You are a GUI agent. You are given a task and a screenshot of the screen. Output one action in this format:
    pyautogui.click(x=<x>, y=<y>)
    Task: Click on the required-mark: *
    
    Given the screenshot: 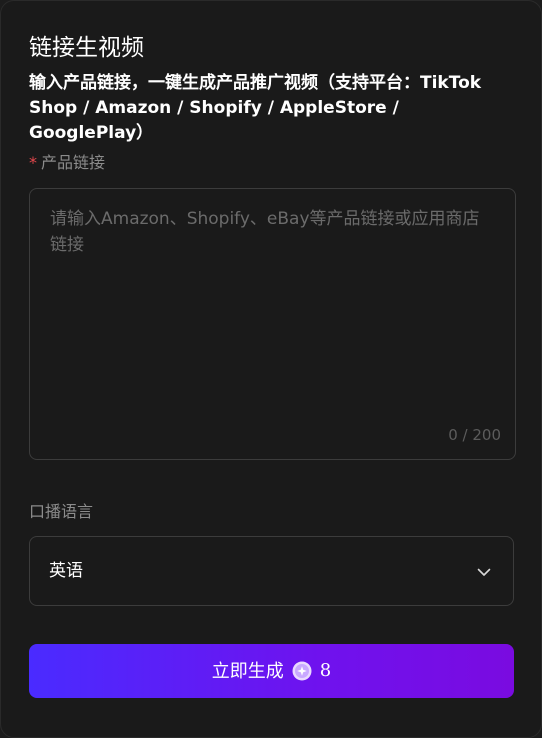 What is the action you would take?
    pyautogui.click(x=33, y=162)
    